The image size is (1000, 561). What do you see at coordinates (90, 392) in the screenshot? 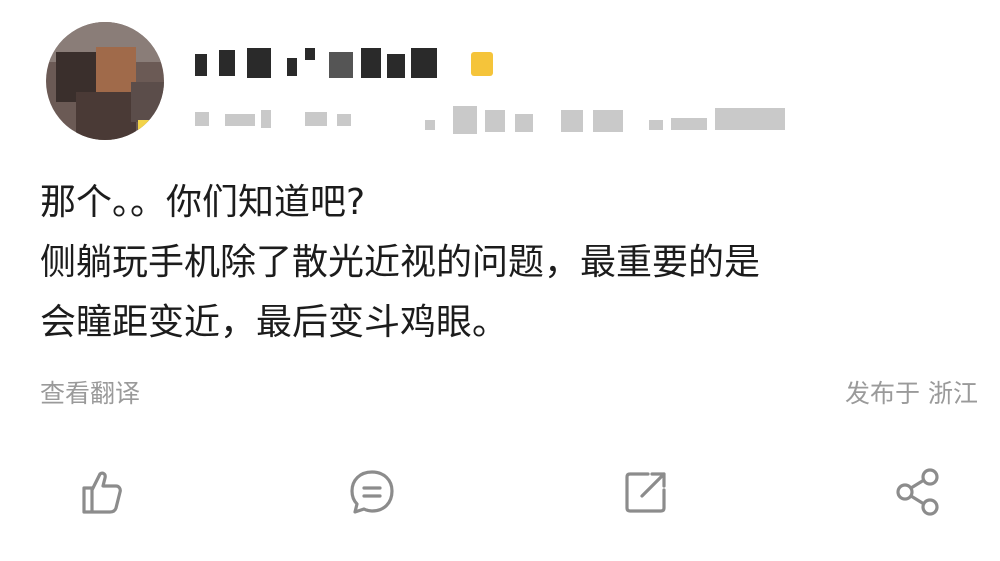
I see `translate-link: 查看翻译` at bounding box center [90, 392].